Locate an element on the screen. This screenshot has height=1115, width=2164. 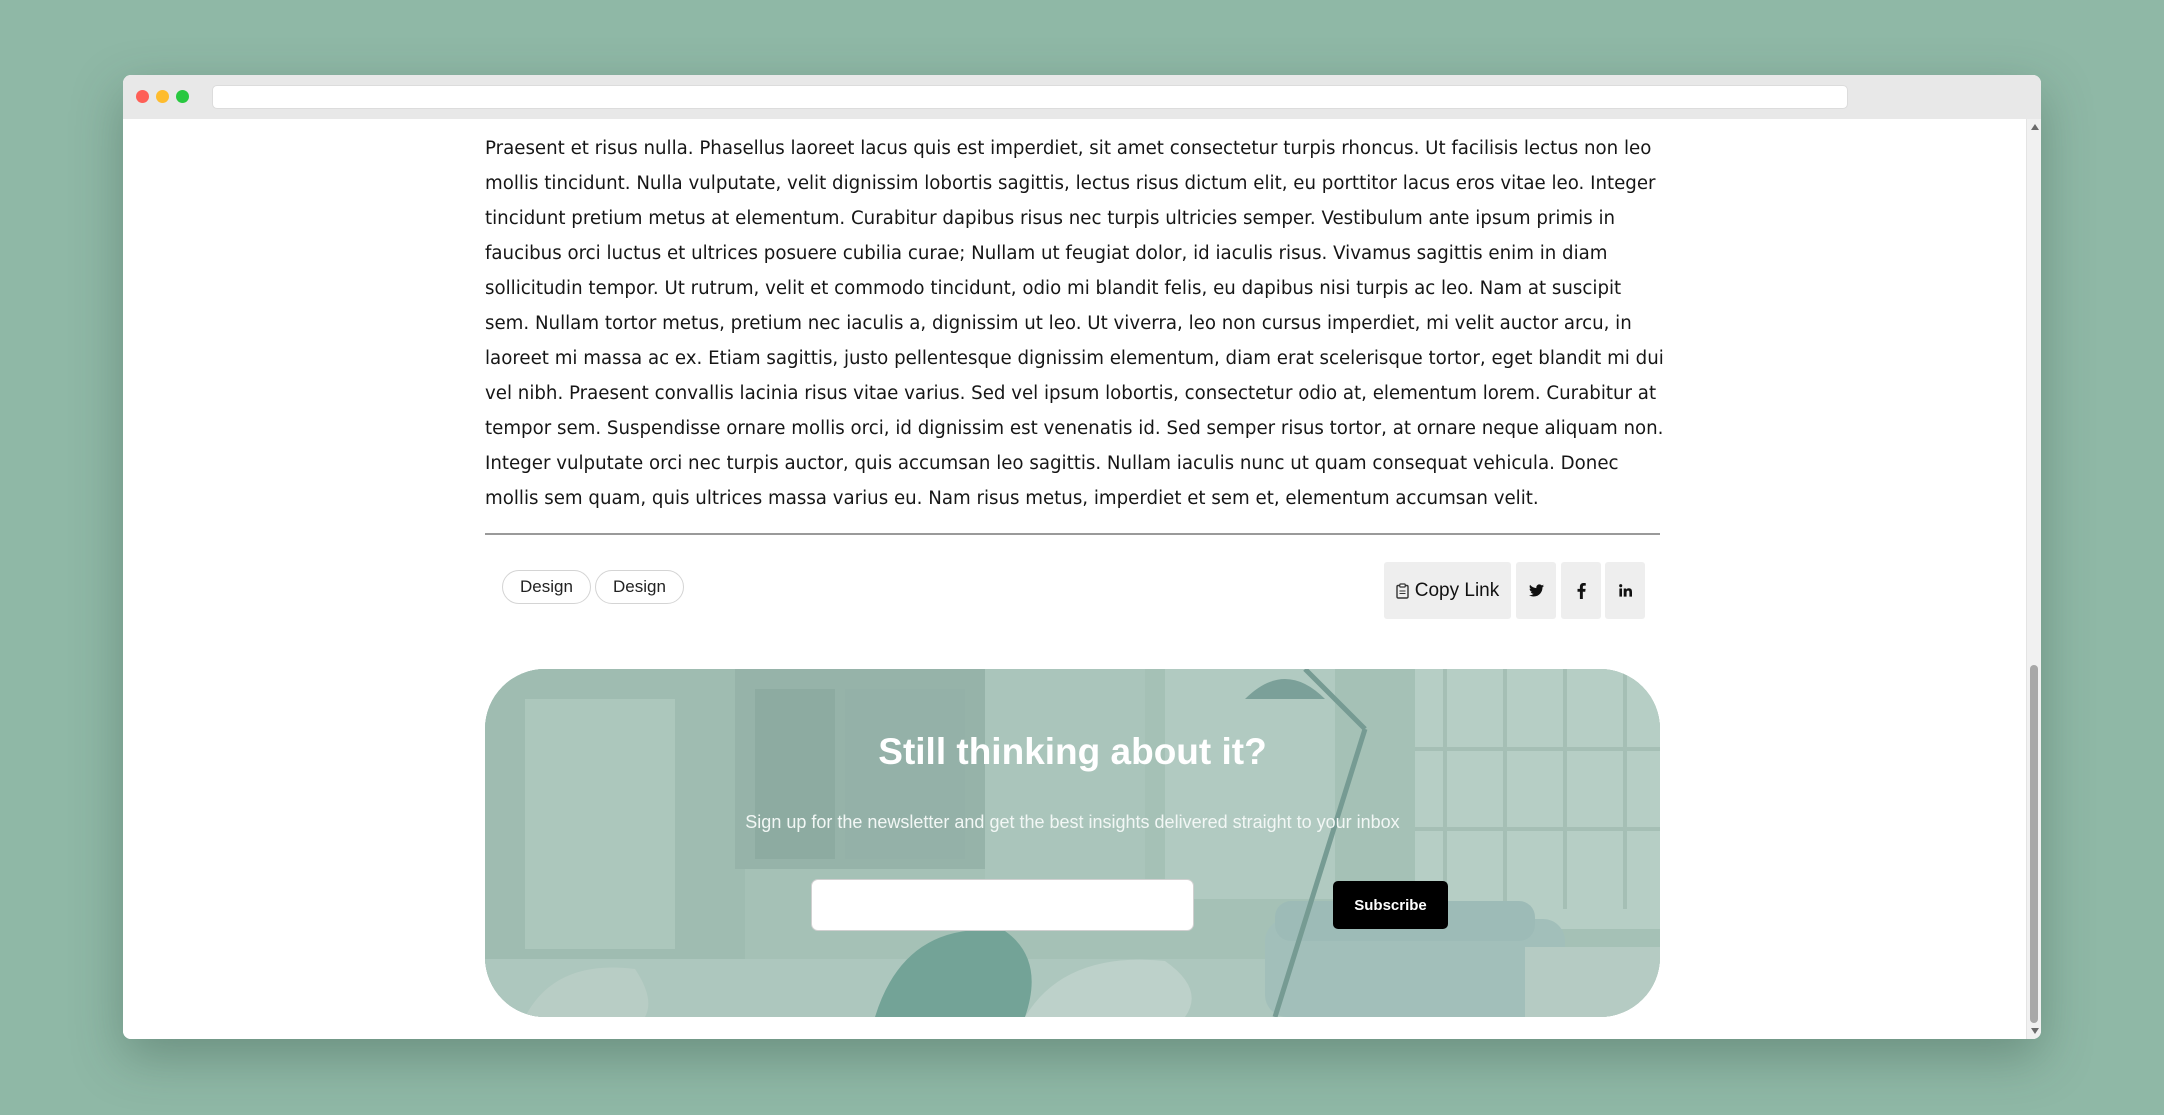
close-window-button is located at coordinates (142, 96).